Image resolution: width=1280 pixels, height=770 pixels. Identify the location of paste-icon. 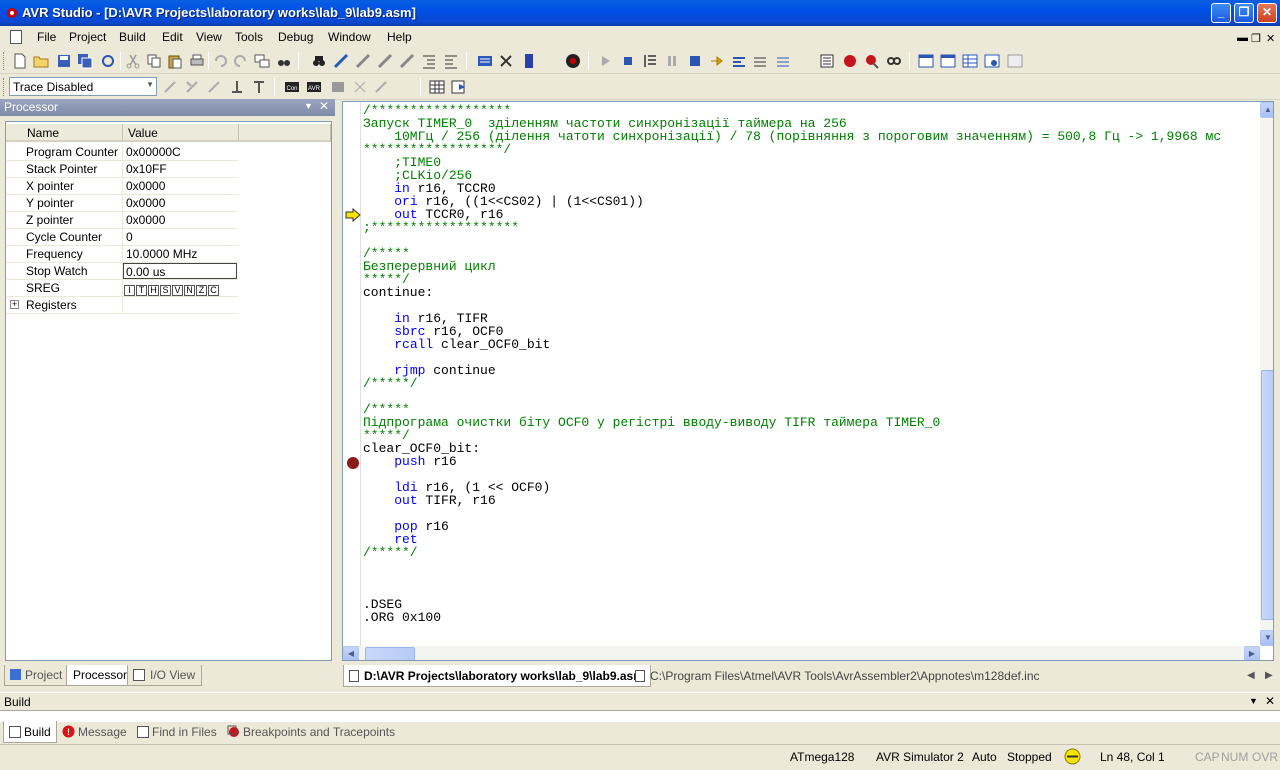
(175, 61).